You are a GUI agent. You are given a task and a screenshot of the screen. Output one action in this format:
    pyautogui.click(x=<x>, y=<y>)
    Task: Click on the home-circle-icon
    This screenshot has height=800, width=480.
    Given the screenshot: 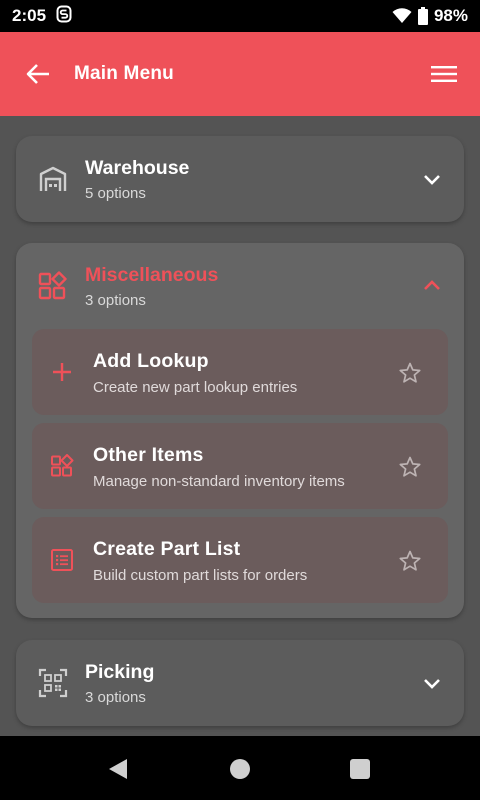 What is the action you would take?
    pyautogui.click(x=240, y=769)
    